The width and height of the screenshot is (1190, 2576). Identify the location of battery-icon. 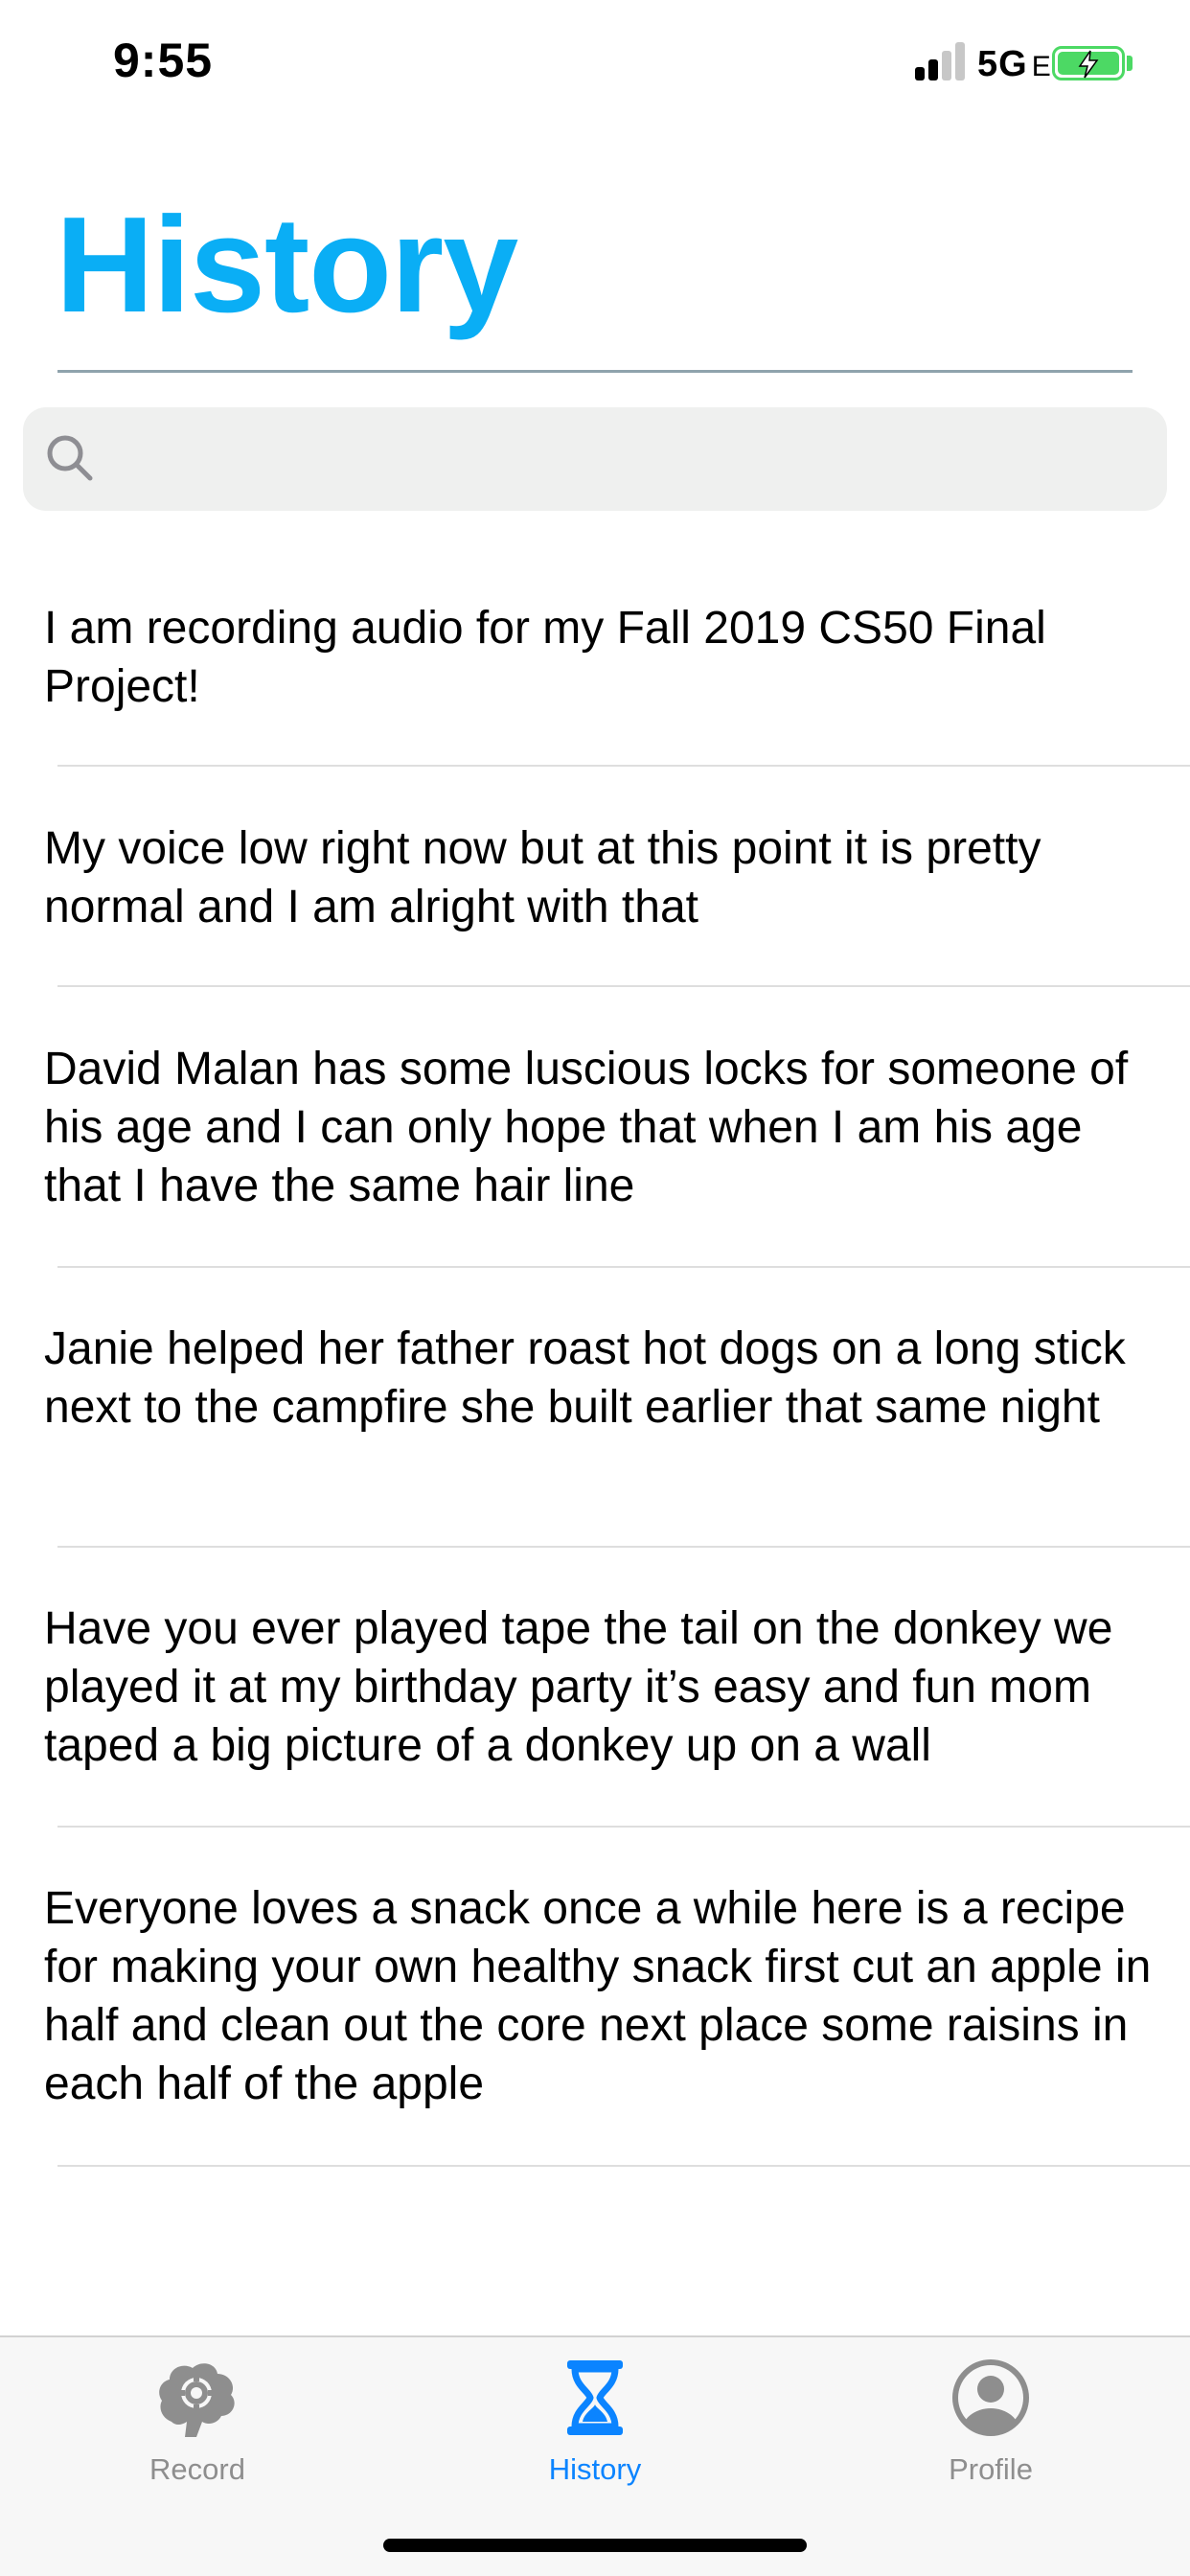
(1089, 63).